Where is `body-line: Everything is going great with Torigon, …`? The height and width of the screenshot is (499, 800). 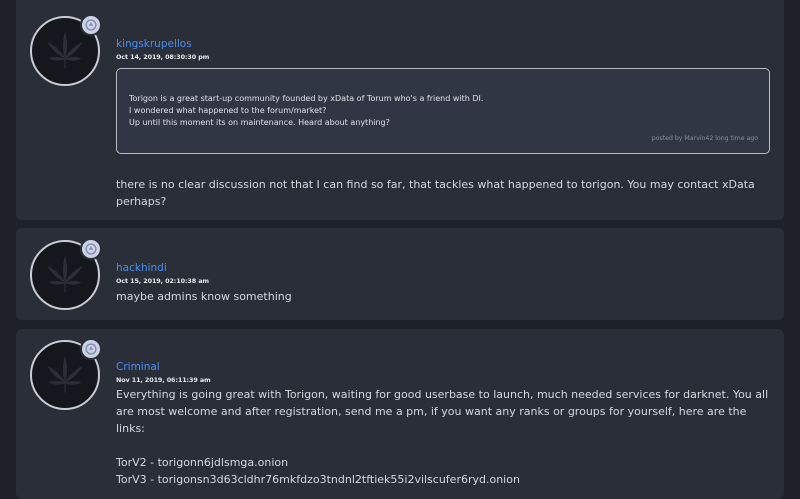 body-line: Everything is going great with Torigon, … is located at coordinates (442, 394).